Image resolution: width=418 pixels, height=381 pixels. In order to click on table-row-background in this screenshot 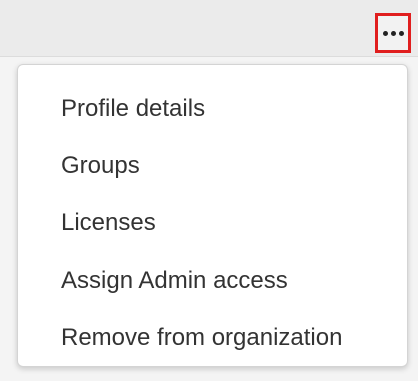, I will do `click(209, 28)`.